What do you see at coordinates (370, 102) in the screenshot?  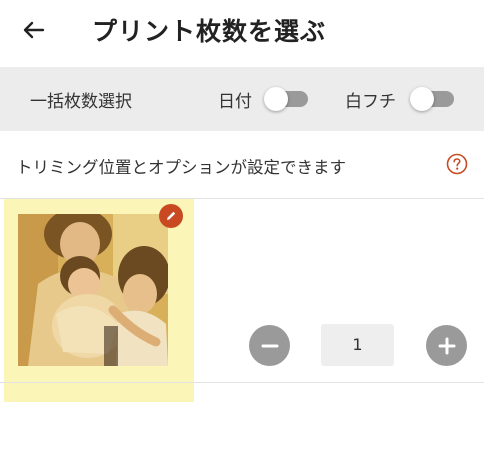 I see `white-border-label: 白フチ` at bounding box center [370, 102].